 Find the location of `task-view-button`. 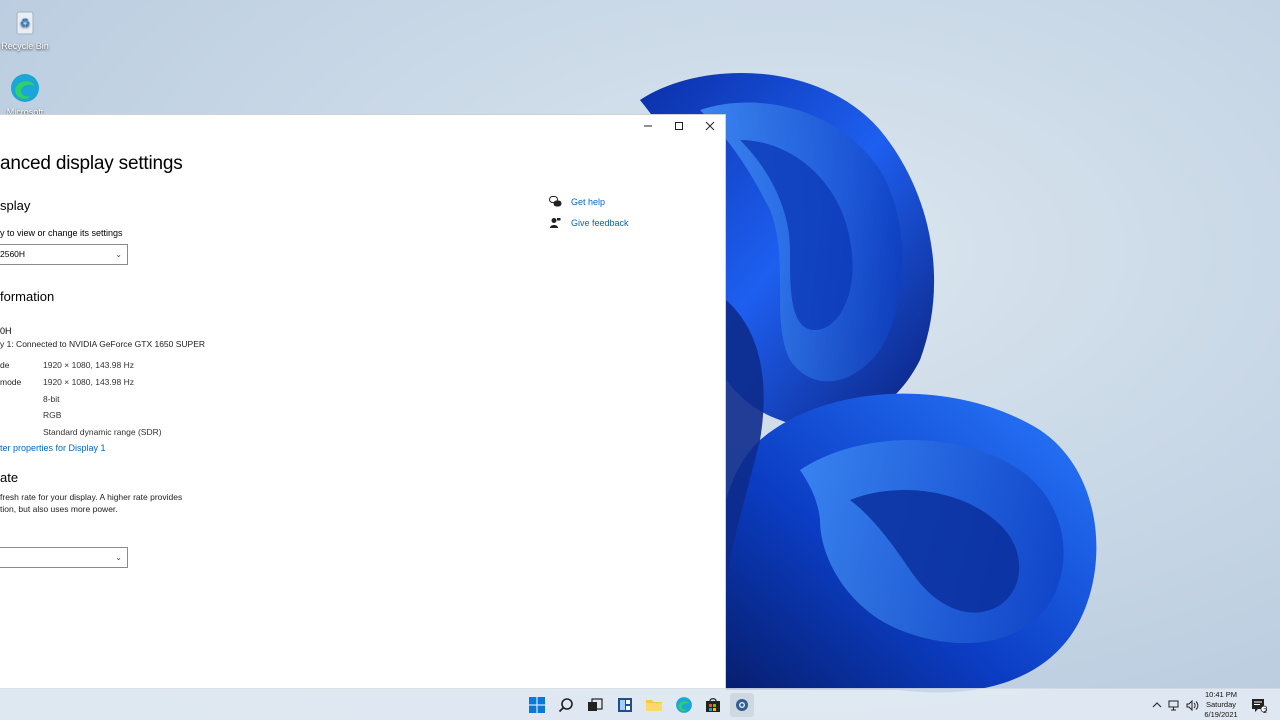

task-view-button is located at coordinates (595, 705).